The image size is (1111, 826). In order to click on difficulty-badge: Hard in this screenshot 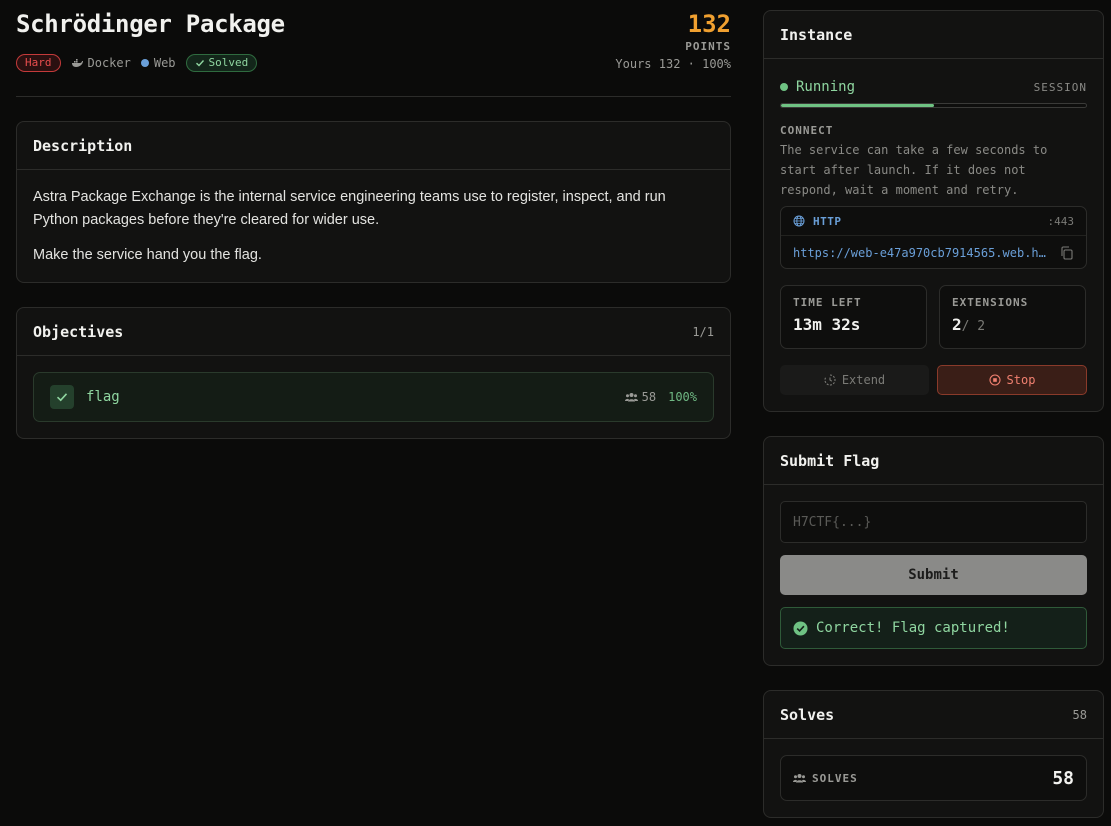, I will do `click(38, 63)`.